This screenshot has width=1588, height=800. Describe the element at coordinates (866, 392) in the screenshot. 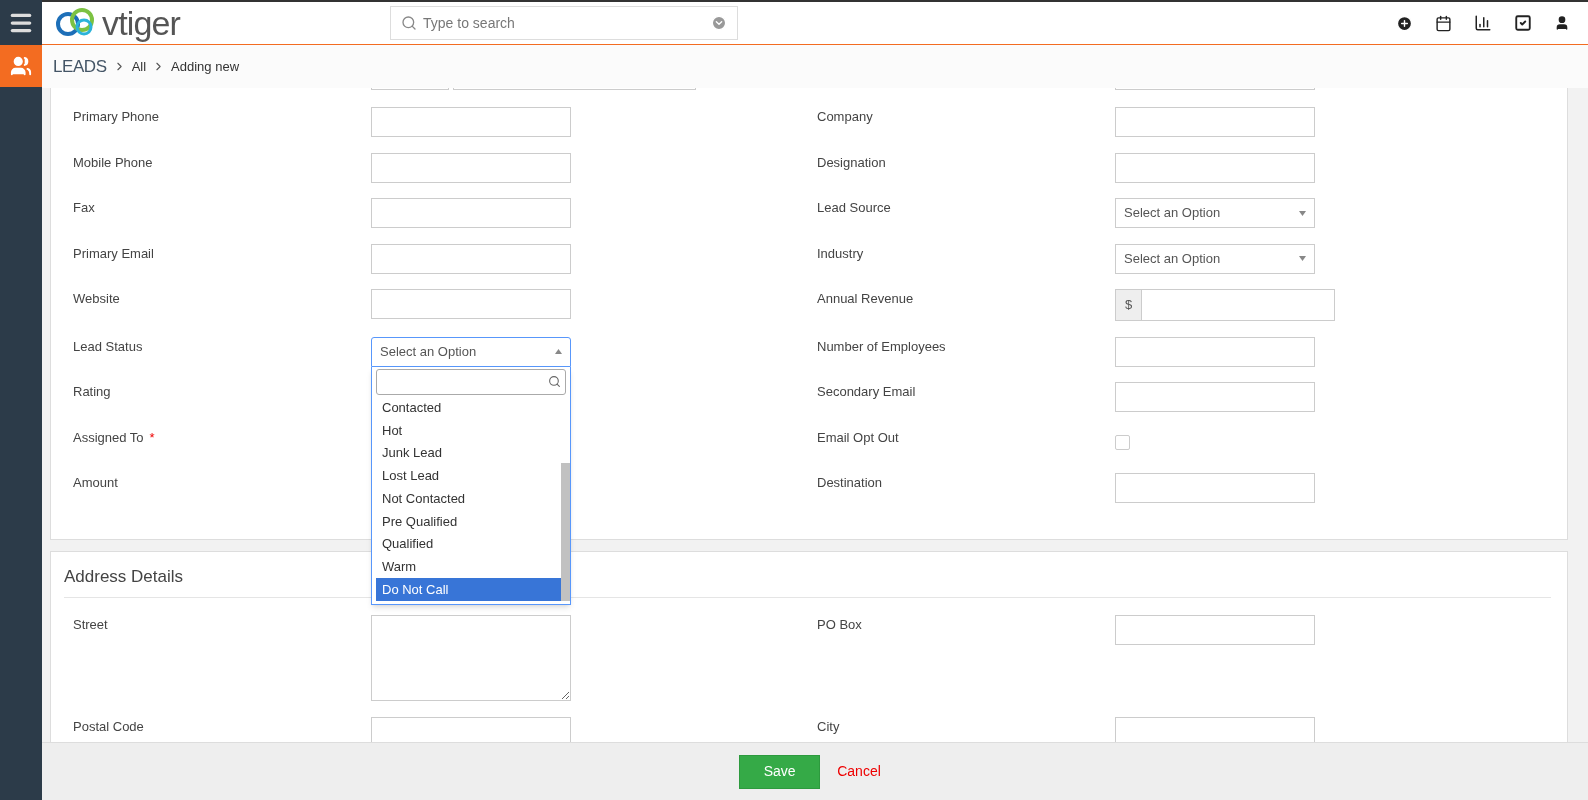

I see `field-label: Secondary Email` at that location.